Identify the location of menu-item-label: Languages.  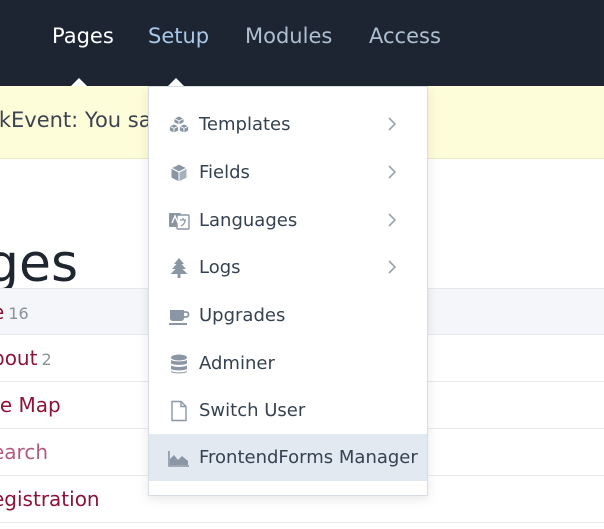
(248, 220).